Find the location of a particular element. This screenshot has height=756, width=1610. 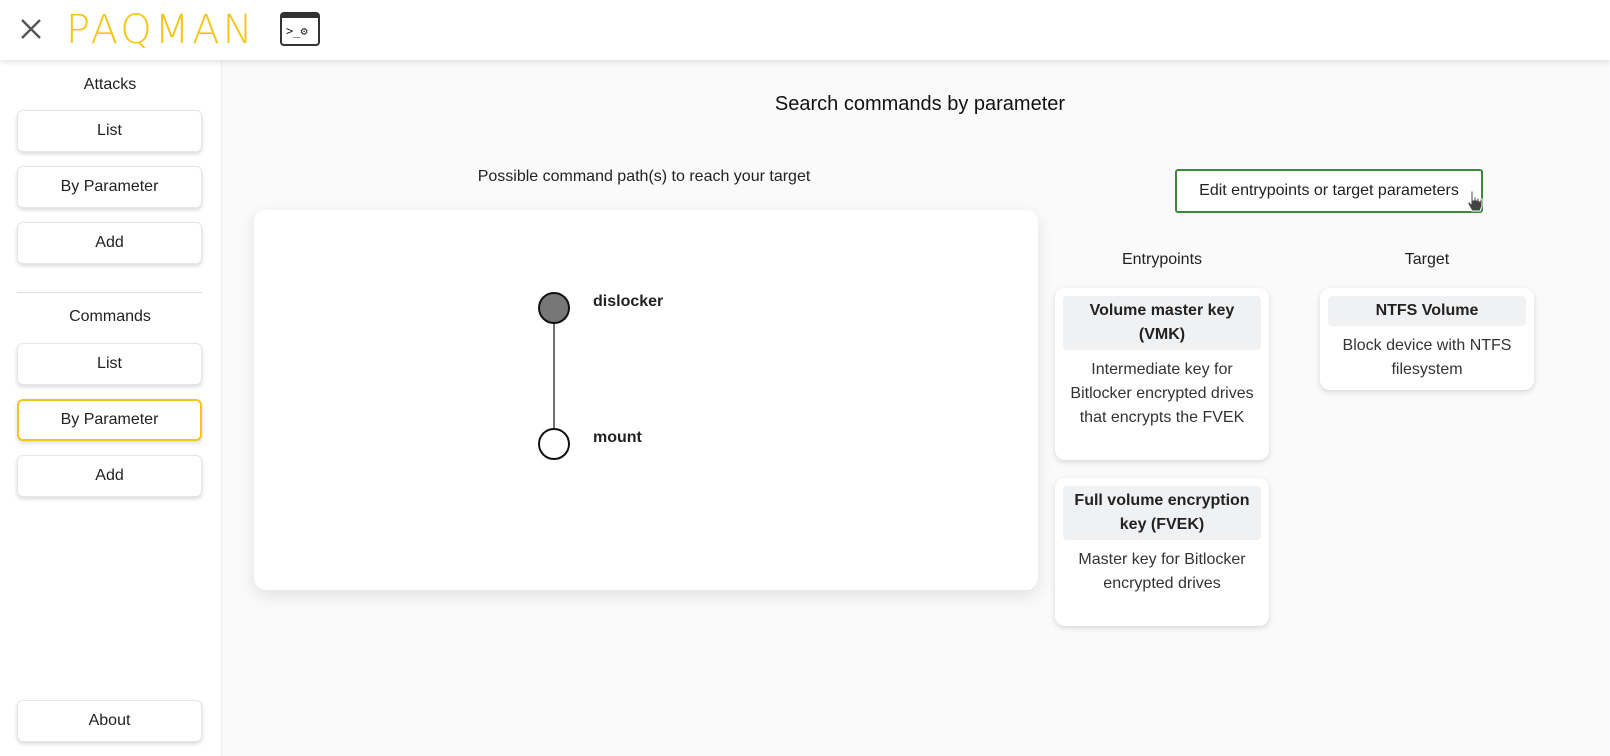

entrypoint-name: Full volume encryption key (FVEK) is located at coordinates (1162, 513).